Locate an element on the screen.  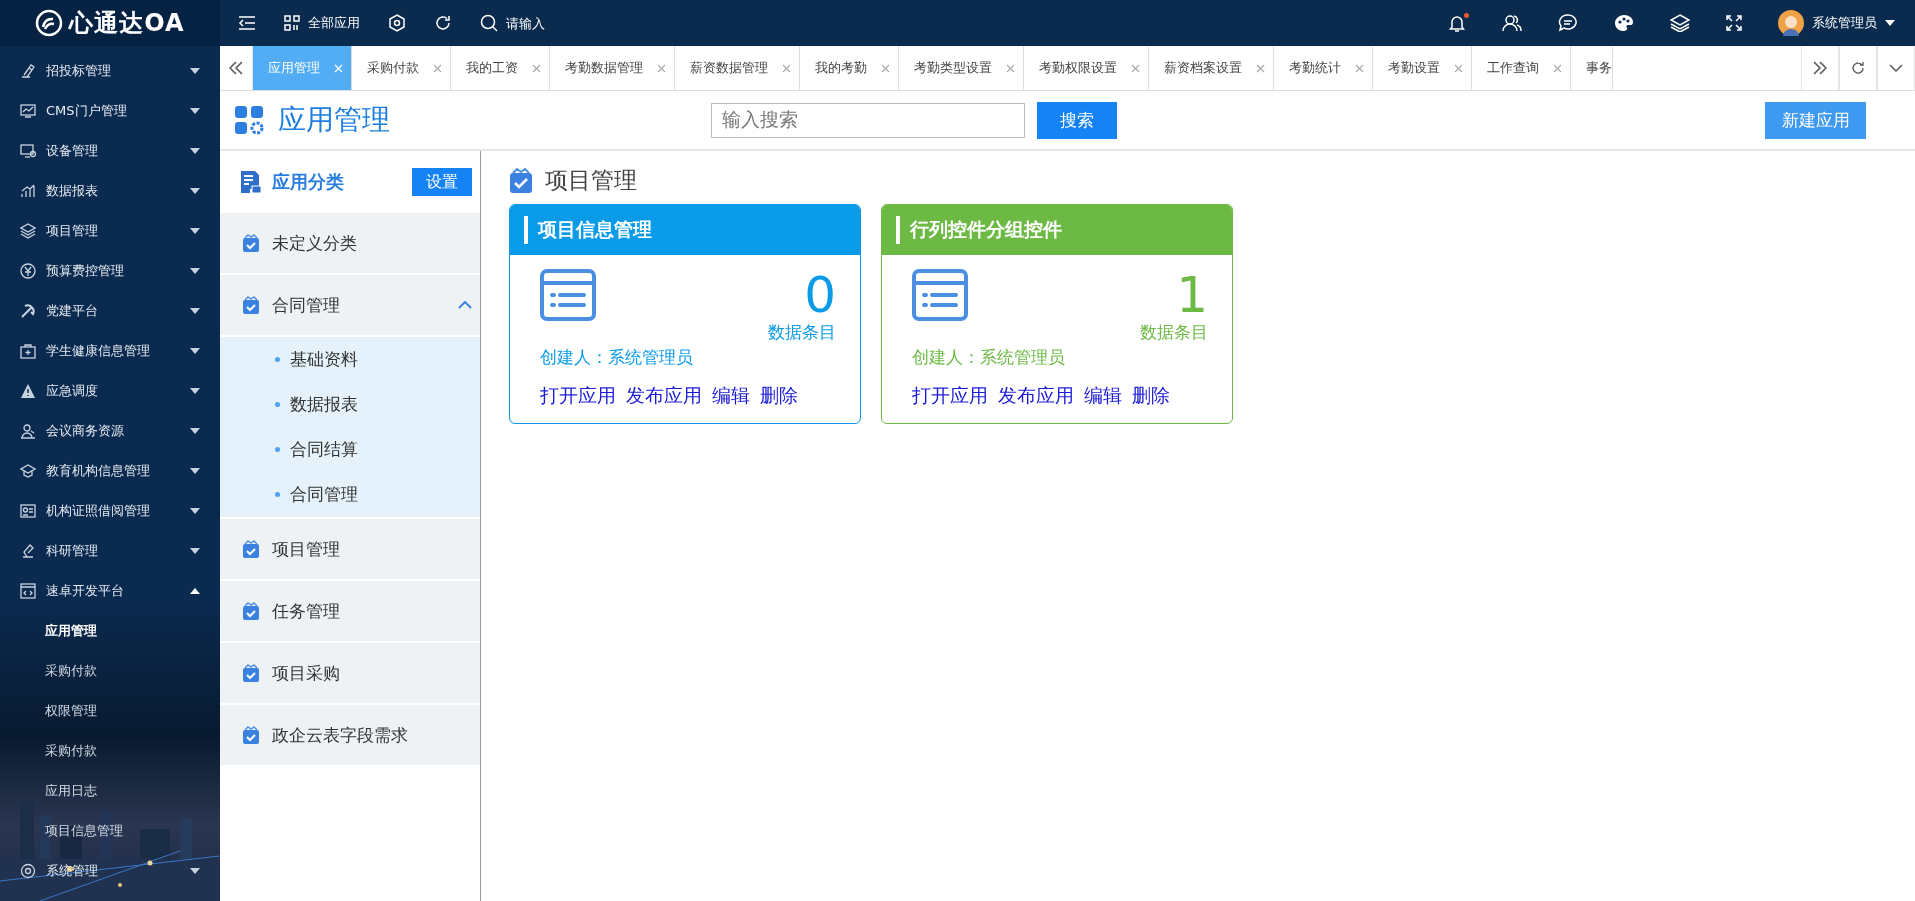
category-item: 项目采购 is located at coordinates (350, 674).